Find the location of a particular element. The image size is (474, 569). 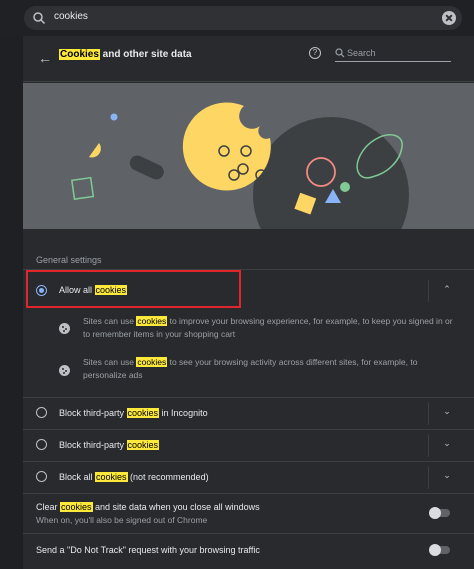

general-settings-heading: General settings is located at coordinates (69, 260).